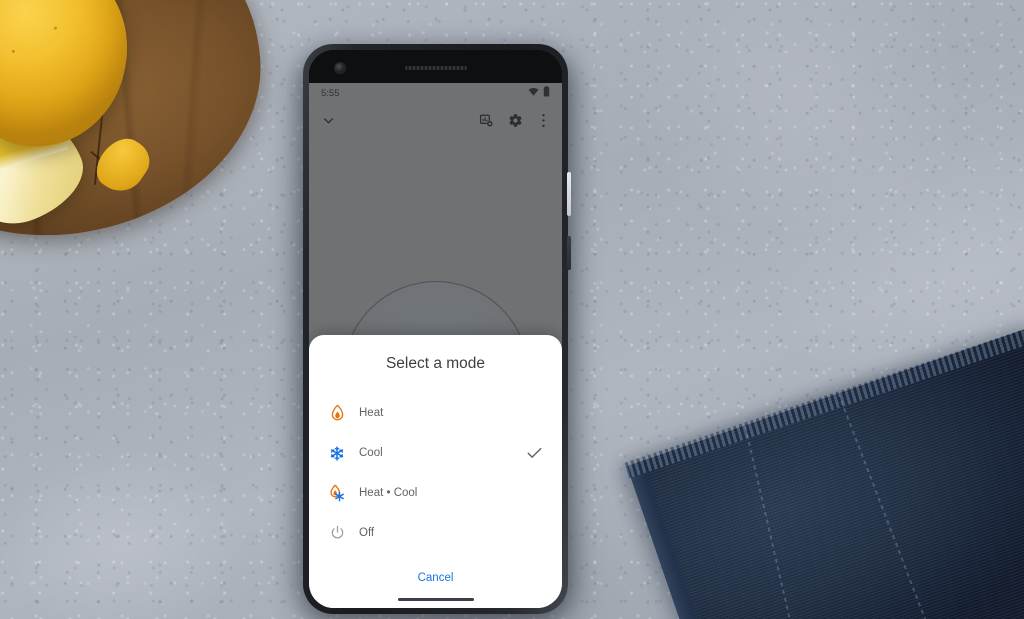 The image size is (1024, 619). I want to click on overflow-menu-icon, so click(543, 120).